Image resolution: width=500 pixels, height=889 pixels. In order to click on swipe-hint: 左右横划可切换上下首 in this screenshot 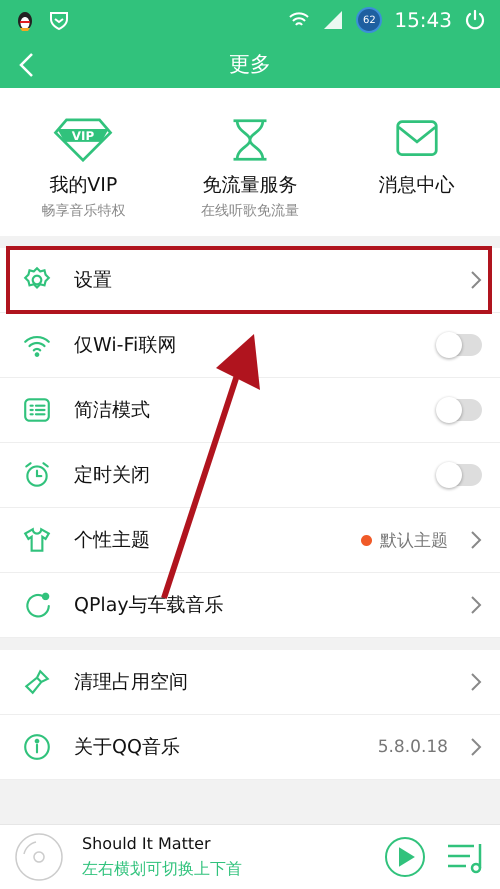, I will do `click(162, 869)`.